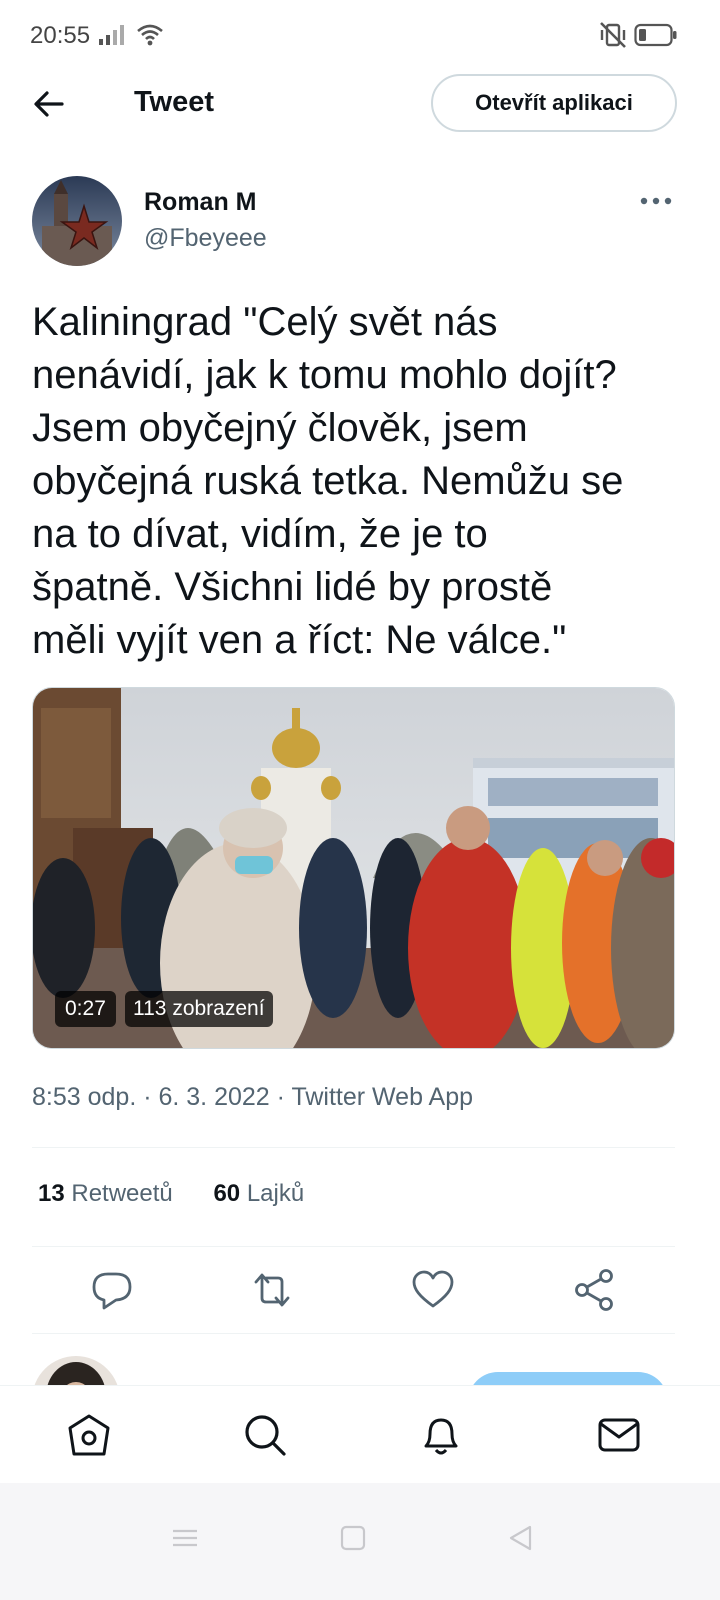 This screenshot has width=720, height=1600. I want to click on avatar, so click(77, 221).